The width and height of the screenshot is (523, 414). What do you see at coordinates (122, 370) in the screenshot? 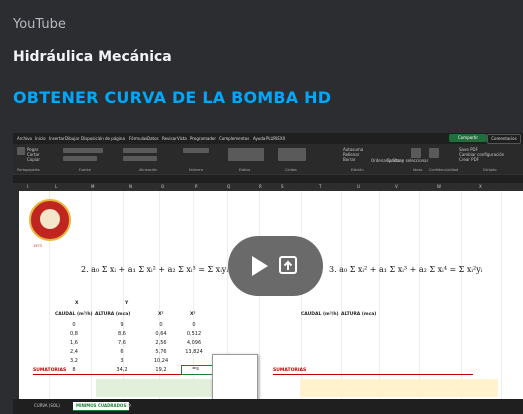
I see `sum-cell: 34,2` at bounding box center [122, 370].